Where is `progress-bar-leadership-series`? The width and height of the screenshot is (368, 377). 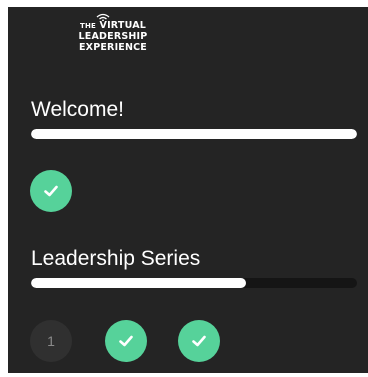
progress-bar-leadership-series is located at coordinates (194, 283).